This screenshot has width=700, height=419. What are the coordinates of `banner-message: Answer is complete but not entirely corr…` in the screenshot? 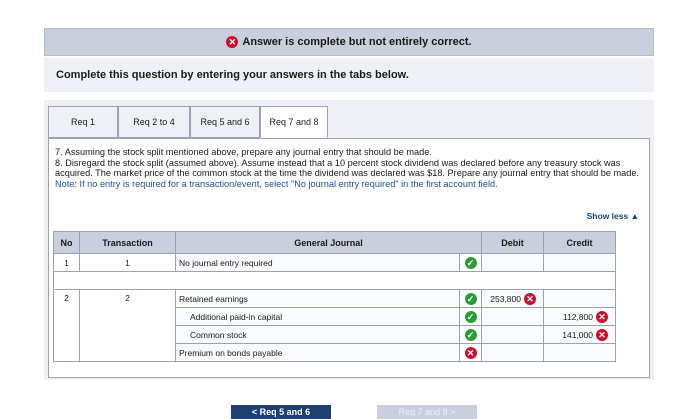 It's located at (357, 42).